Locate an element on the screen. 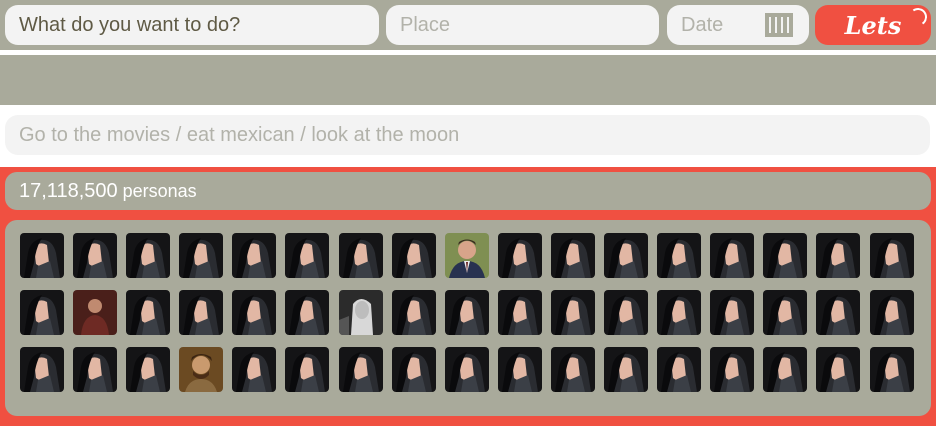 The image size is (936, 426). calendar-icon is located at coordinates (779, 25).